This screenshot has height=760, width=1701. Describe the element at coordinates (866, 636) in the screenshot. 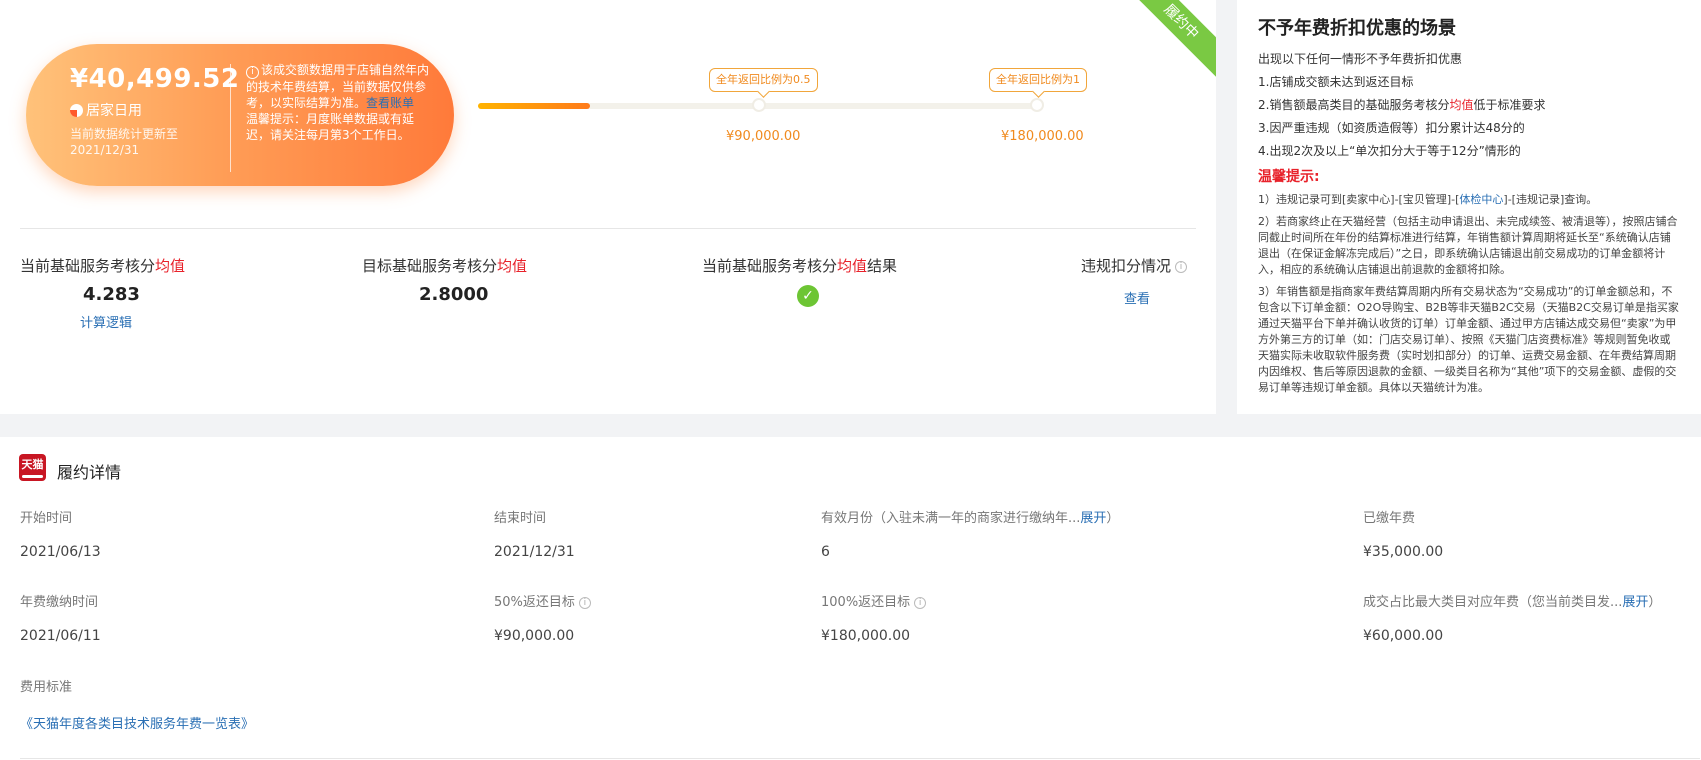

I see `full-target-value: ¥180,000.00` at that location.